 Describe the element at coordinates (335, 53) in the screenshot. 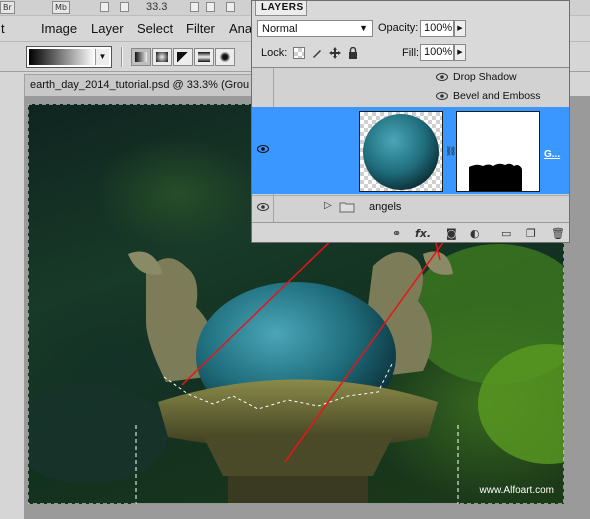

I see `lock-position-move-icon` at that location.